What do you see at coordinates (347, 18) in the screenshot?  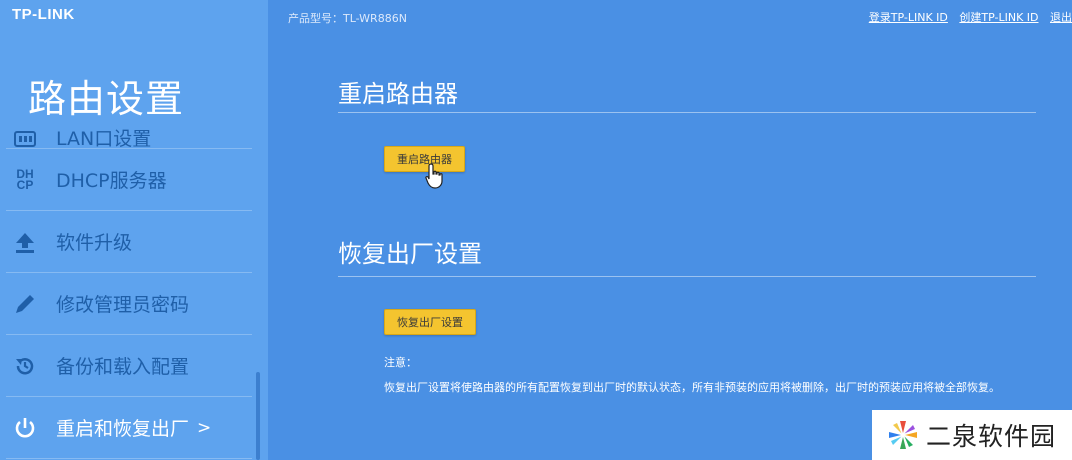 I see `product-model: 产品型号：TL-WR886N` at bounding box center [347, 18].